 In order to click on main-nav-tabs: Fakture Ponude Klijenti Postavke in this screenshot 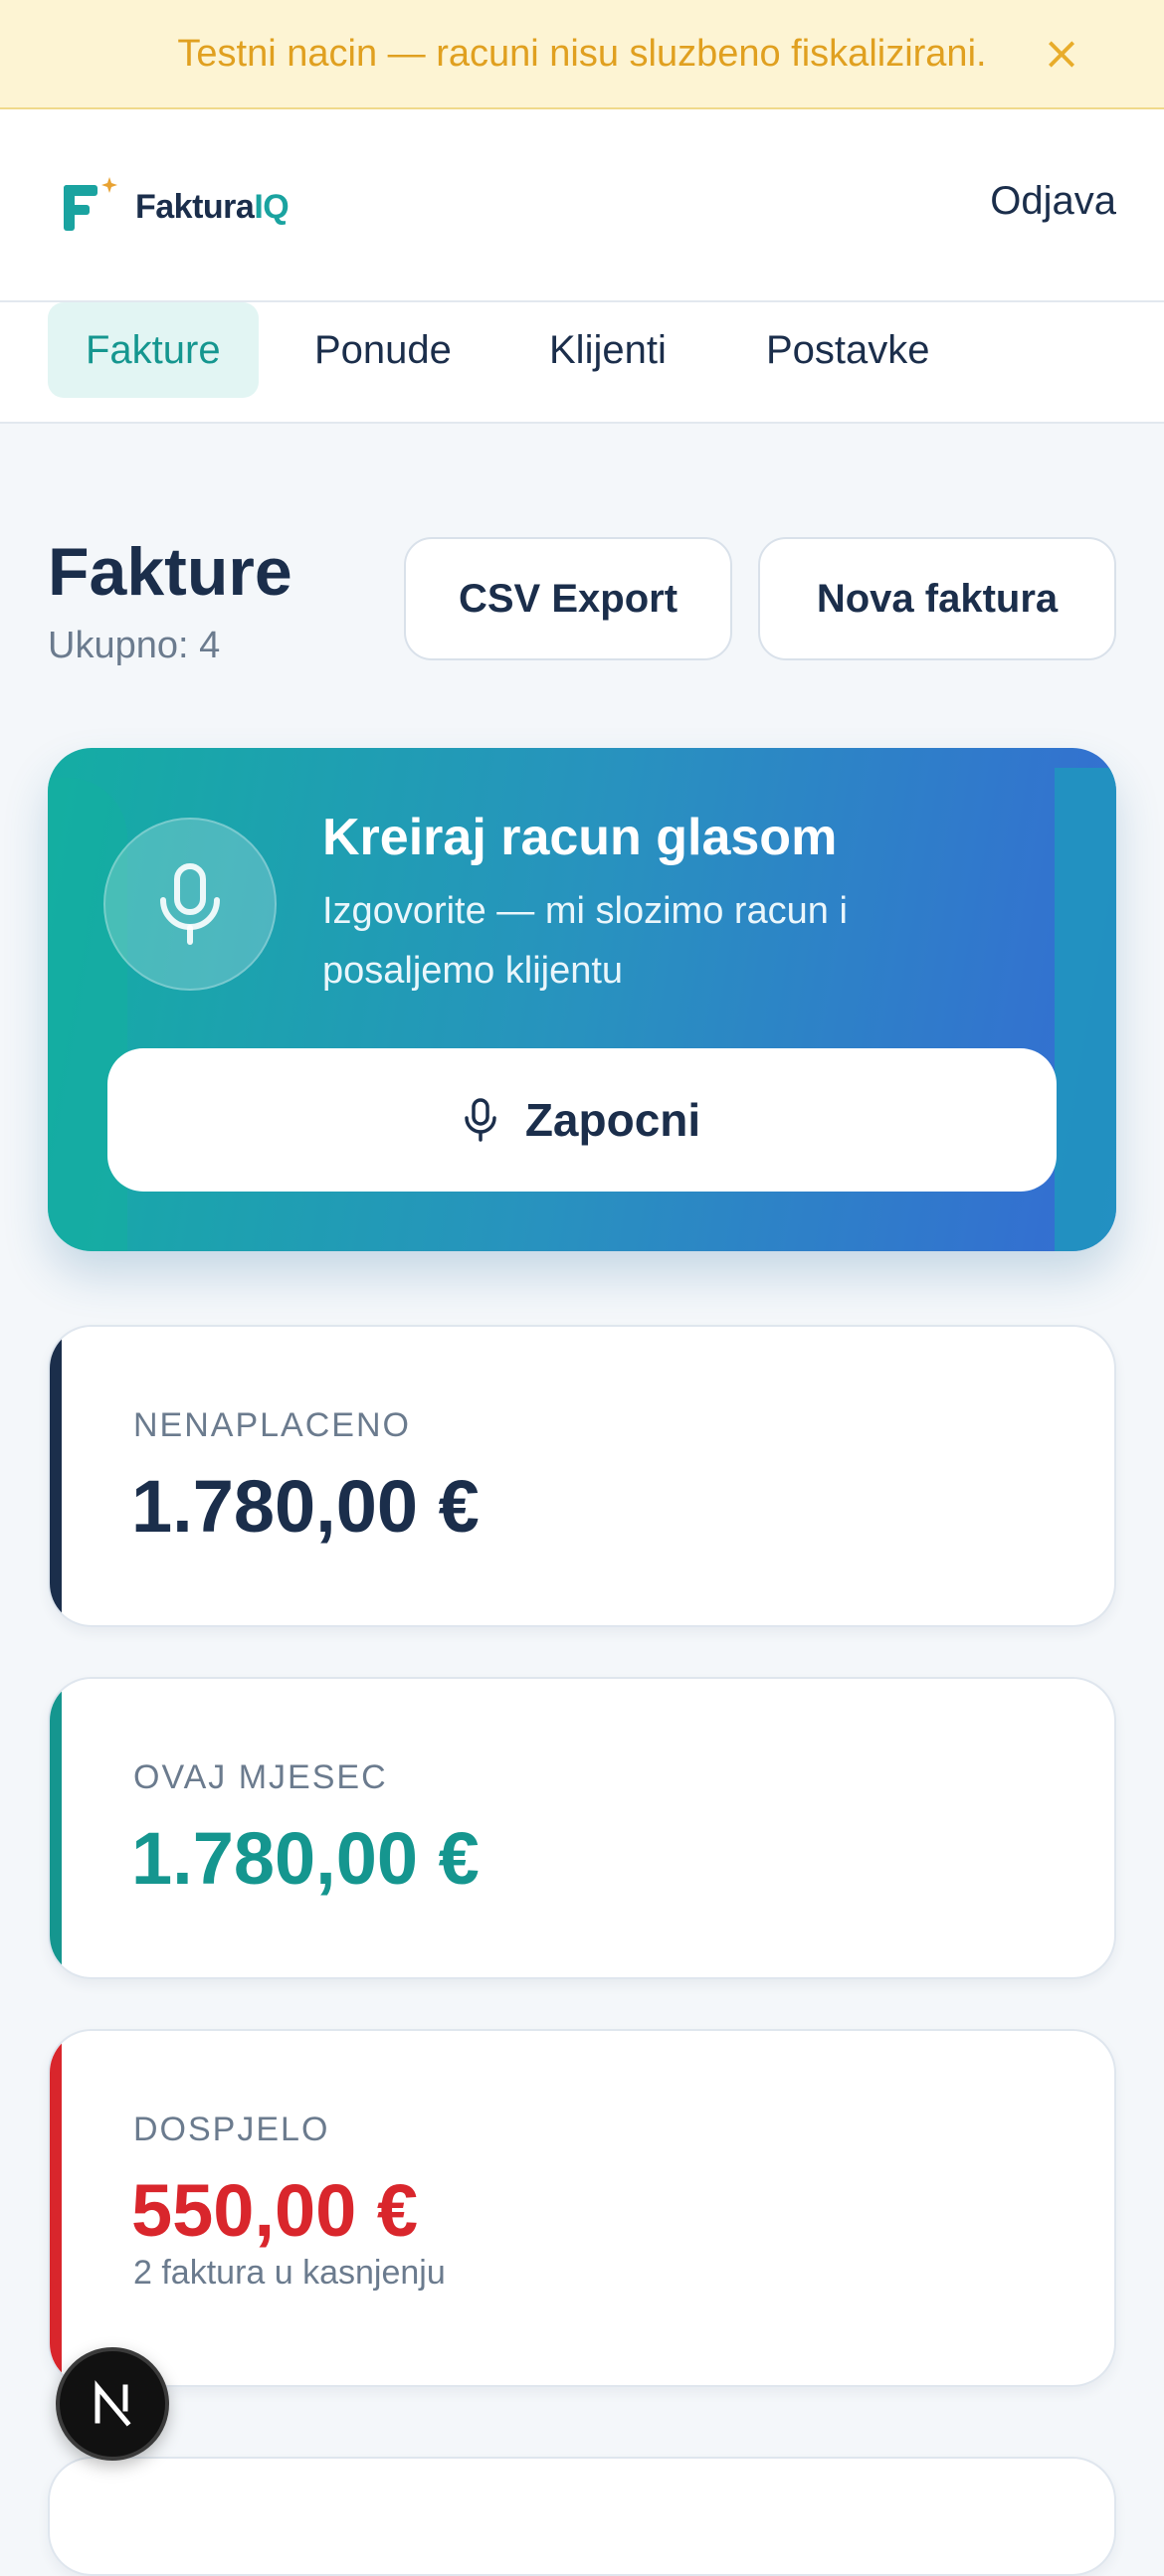, I will do `click(582, 363)`.